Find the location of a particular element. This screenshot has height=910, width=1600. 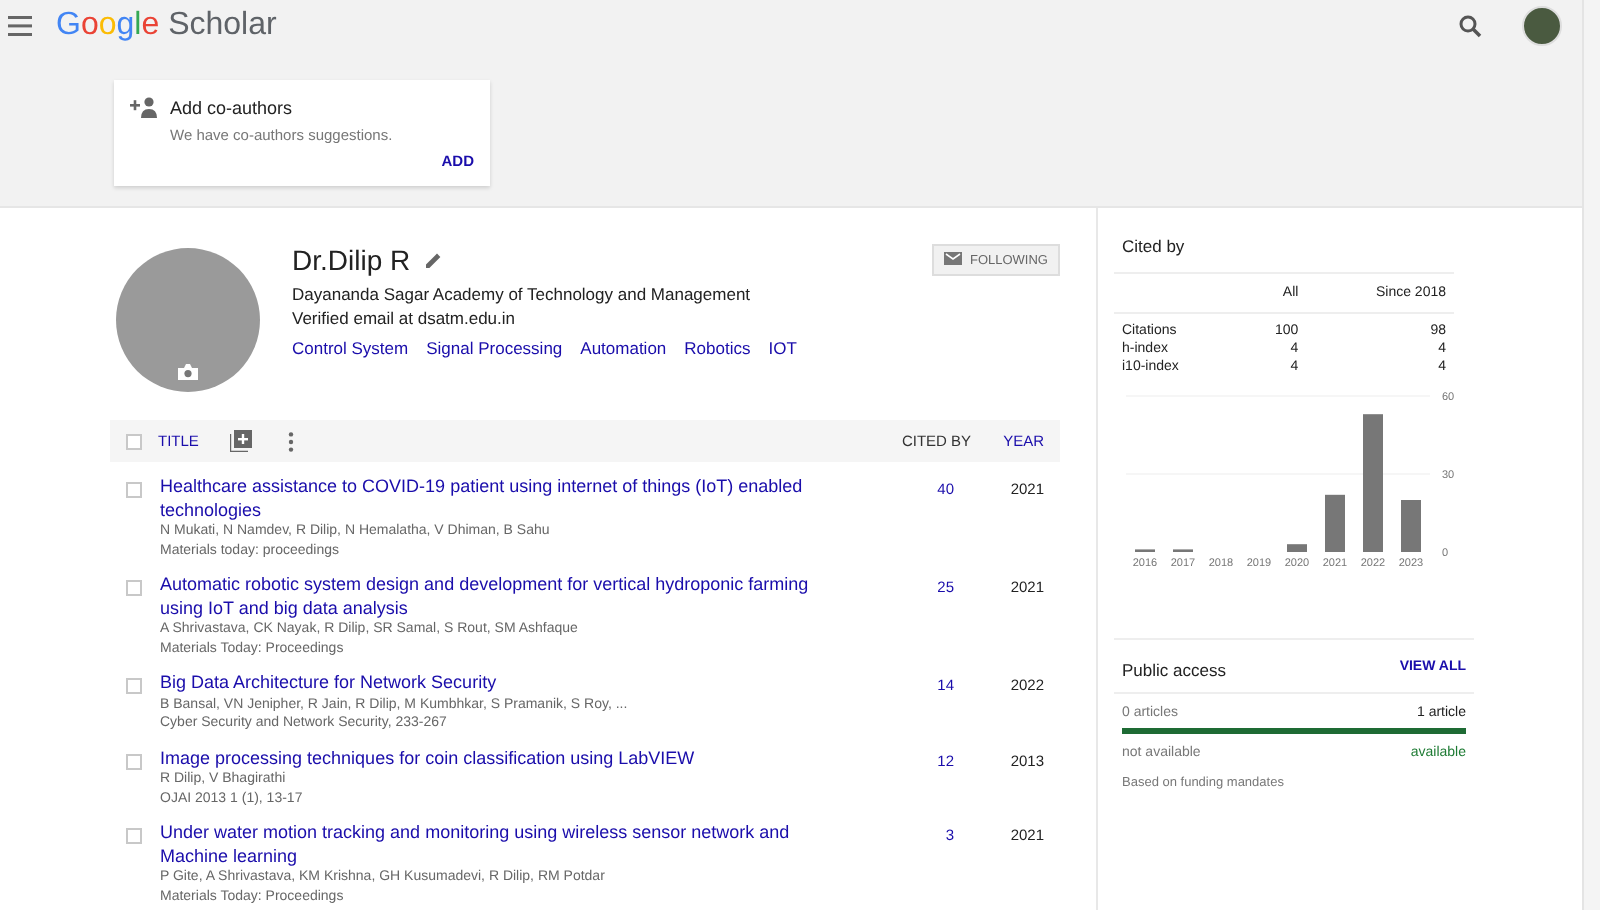

profile-name: Dr.Dilip R is located at coordinates (351, 260).